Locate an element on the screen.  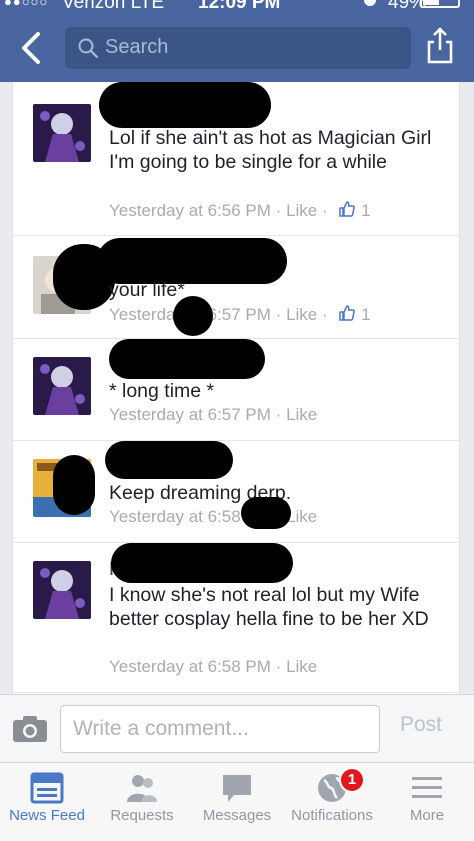
tab-notifications: 1 Notifications is located at coordinates (332, 802).